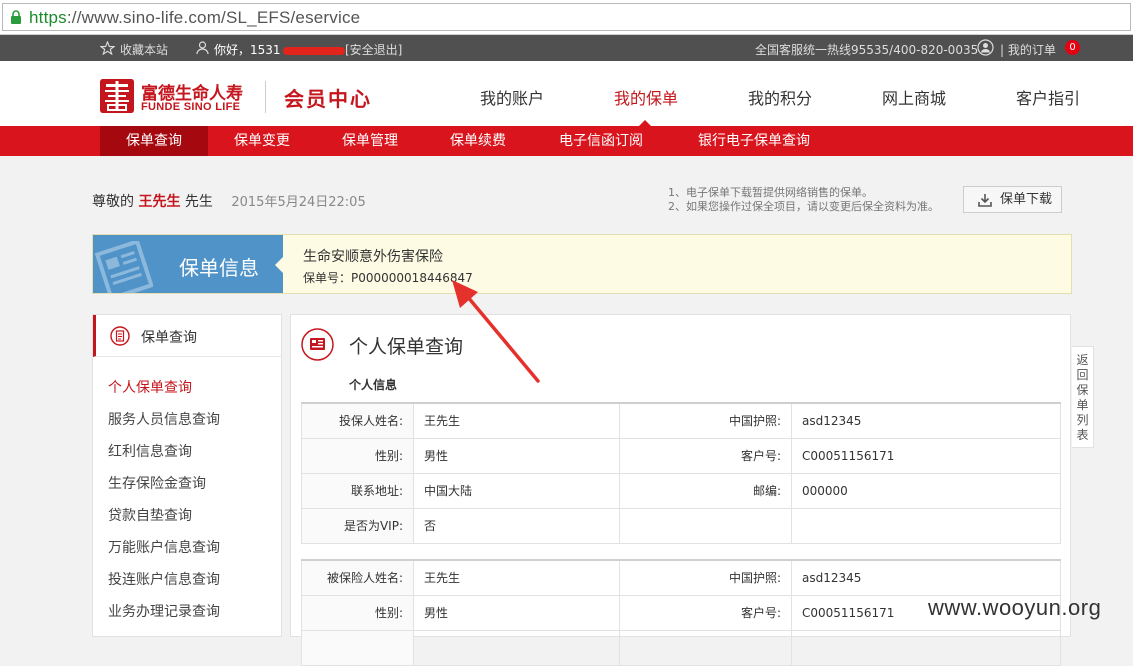 The height and width of the screenshot is (666, 1133). I want to click on account-circle-icon, so click(985, 47).